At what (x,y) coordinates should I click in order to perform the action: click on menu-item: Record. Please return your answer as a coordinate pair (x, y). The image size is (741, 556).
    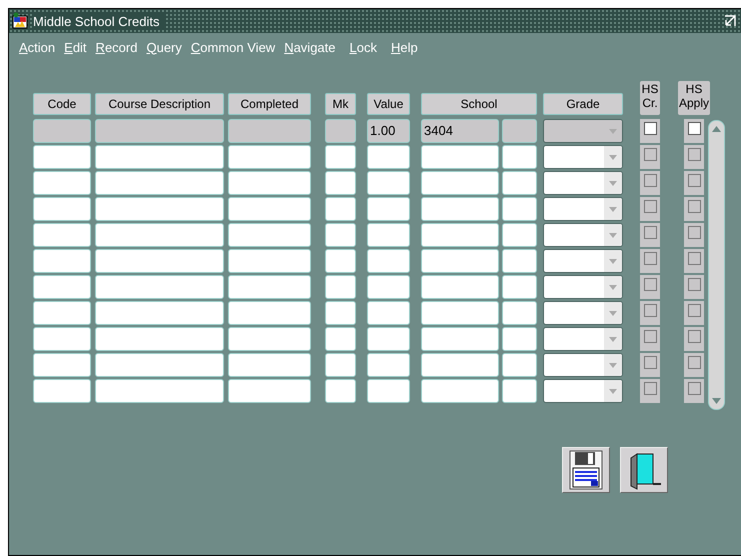
    Looking at the image, I should click on (117, 47).